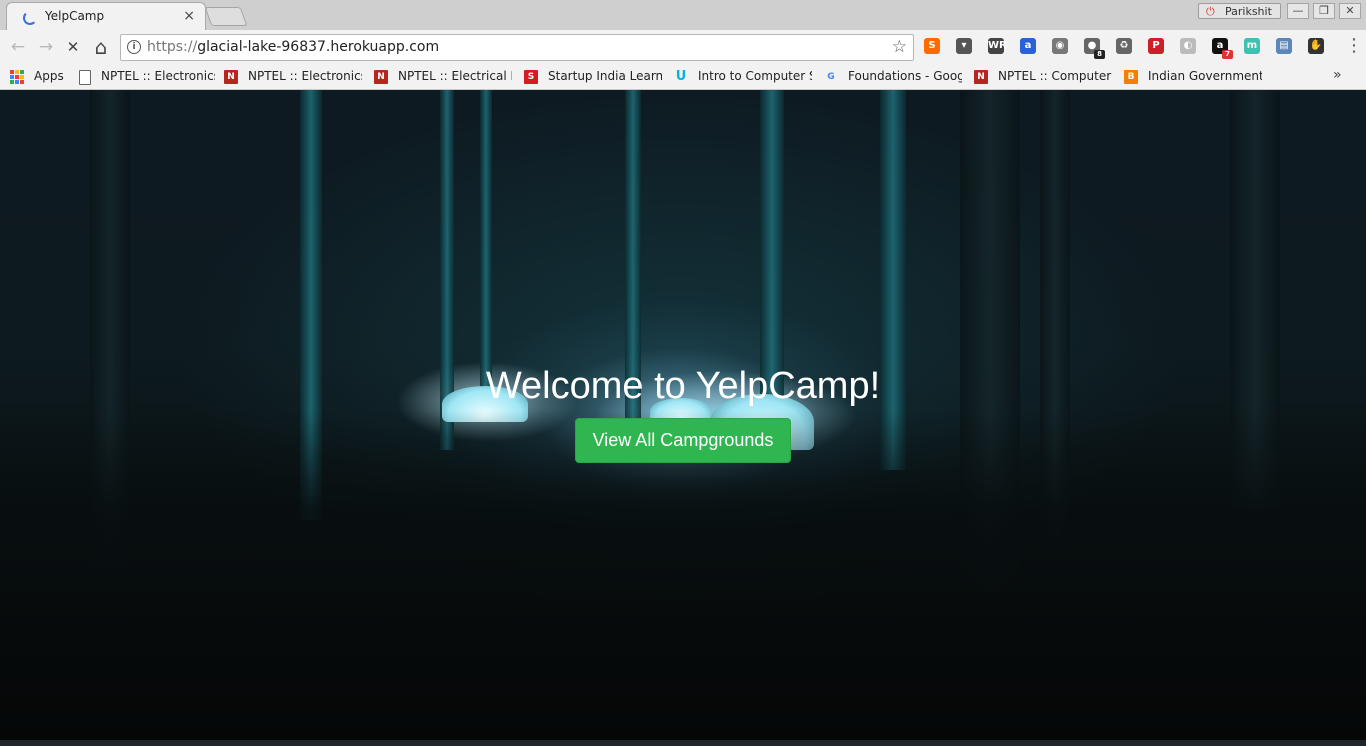 Image resolution: width=1366 pixels, height=746 pixels. What do you see at coordinates (531, 77) in the screenshot?
I see `startup-india-icon: S` at bounding box center [531, 77].